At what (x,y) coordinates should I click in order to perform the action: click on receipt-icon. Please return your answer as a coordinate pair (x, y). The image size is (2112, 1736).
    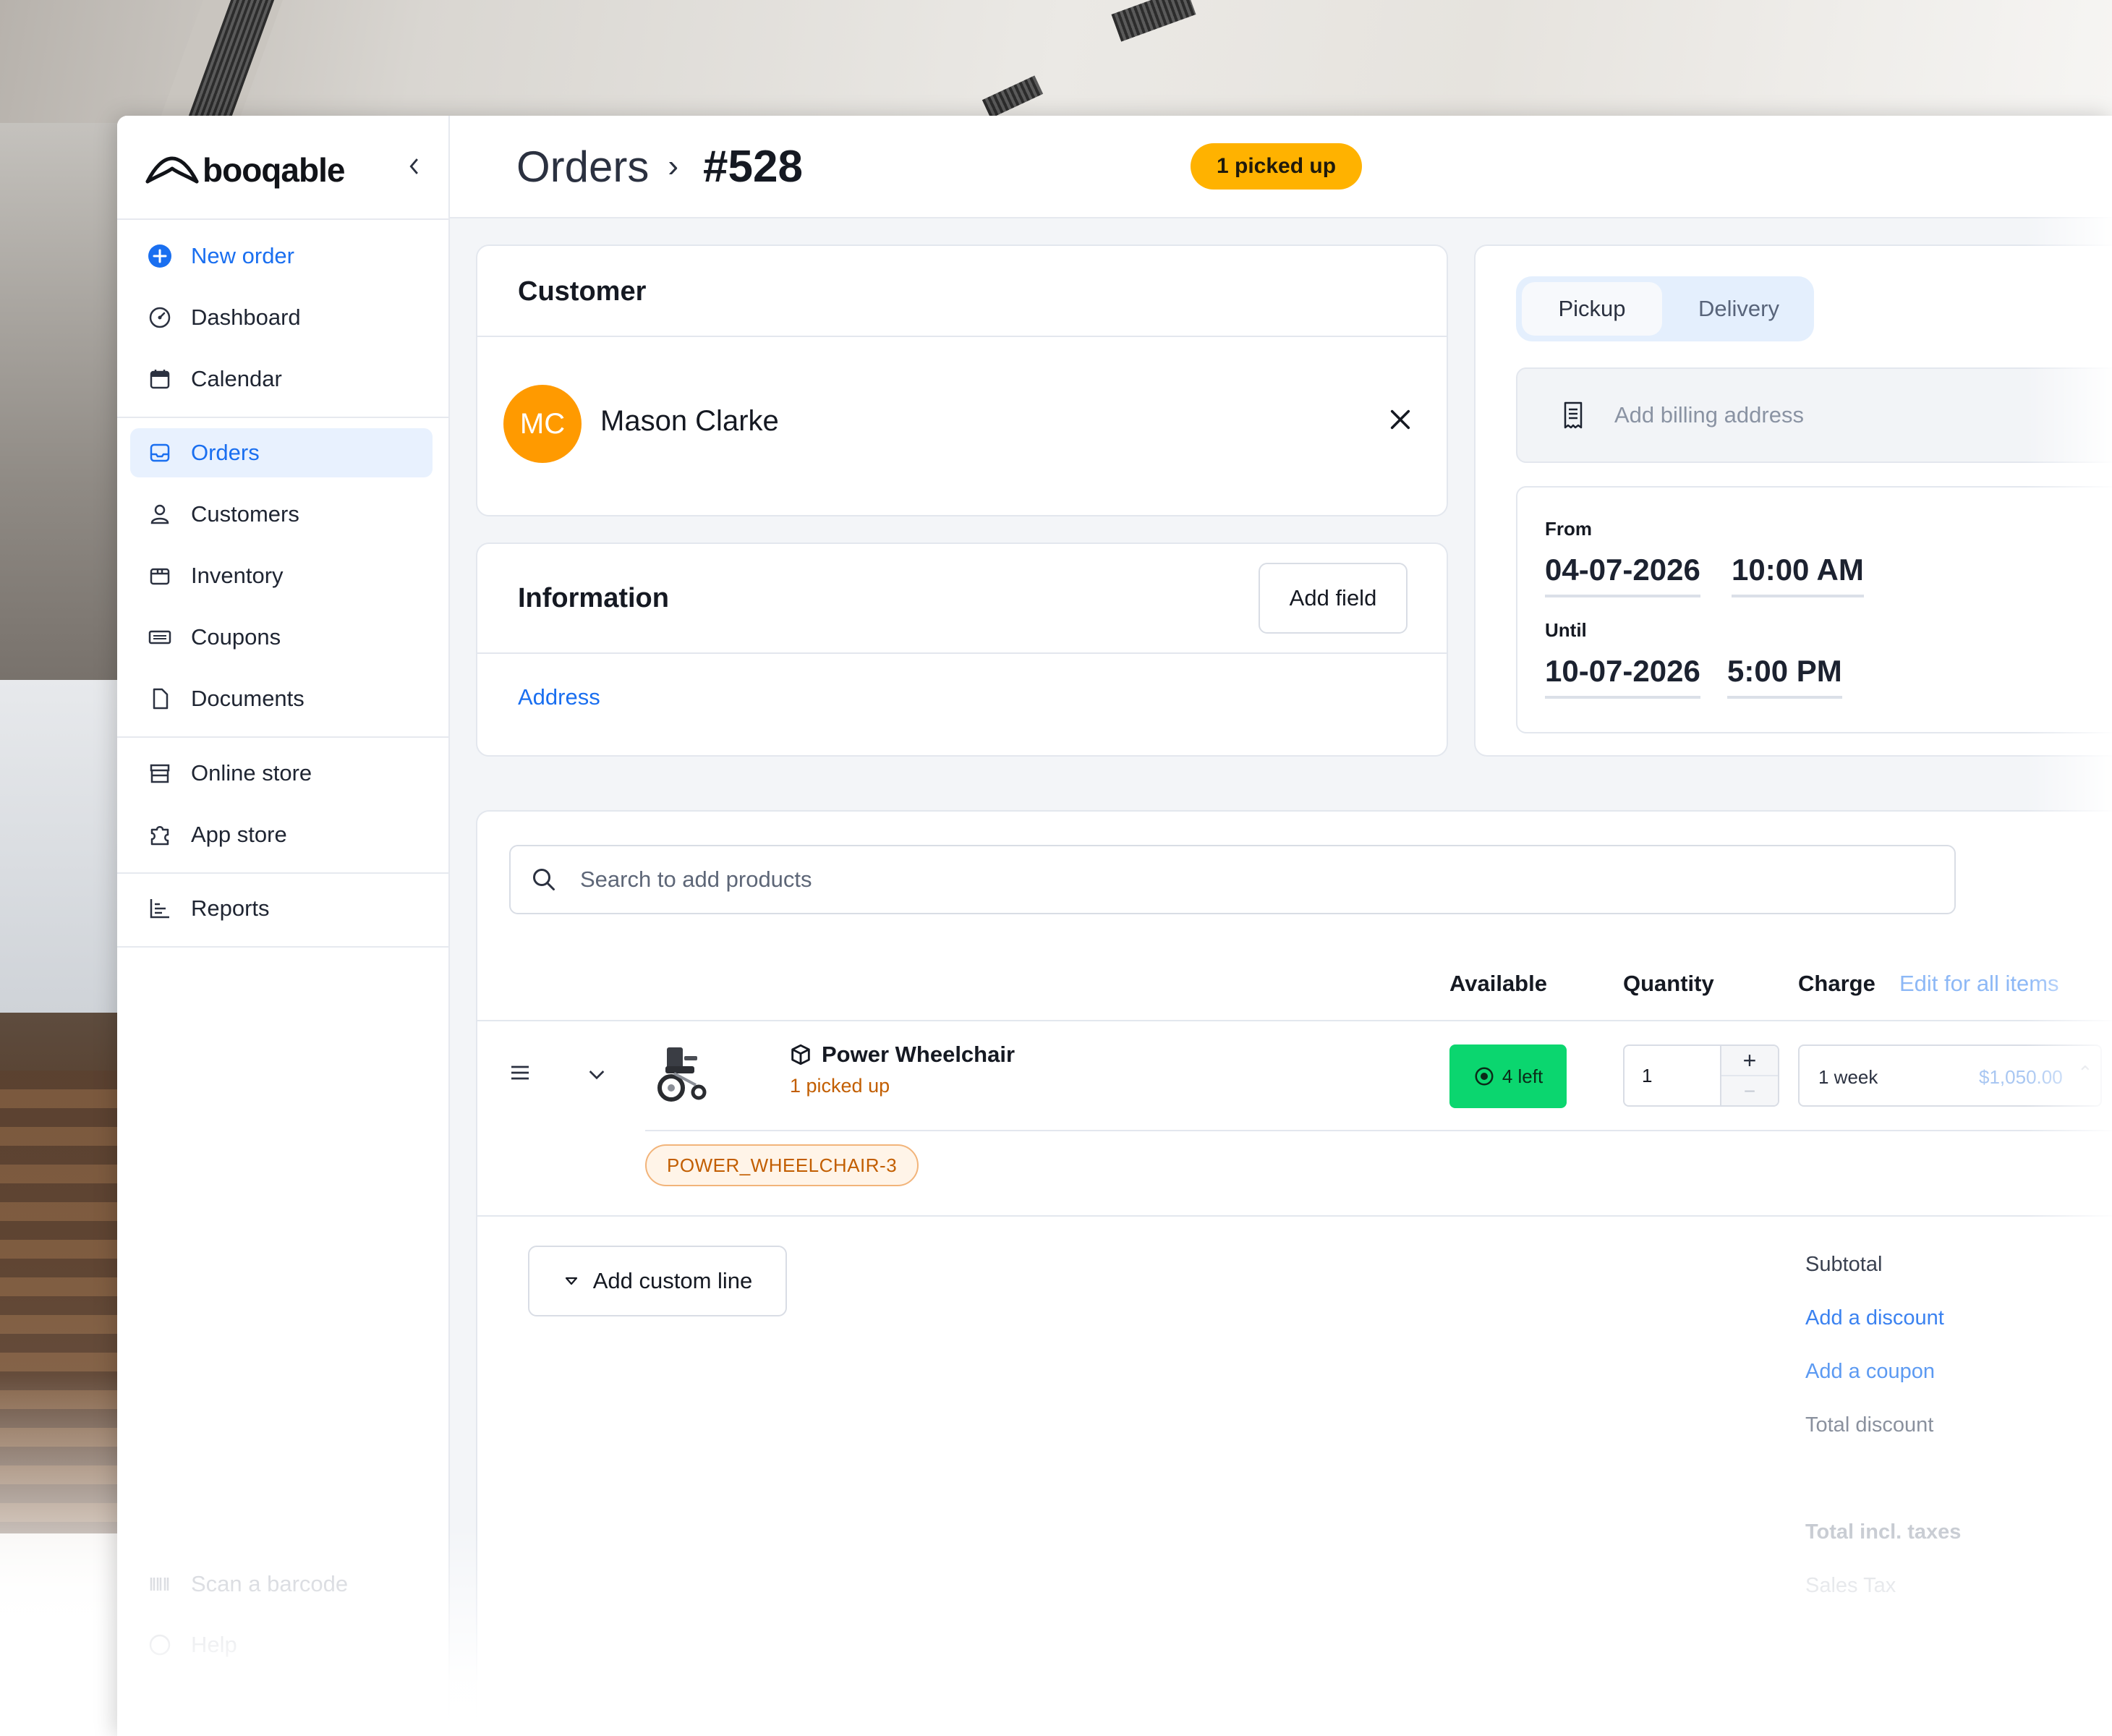
    Looking at the image, I should click on (1573, 415).